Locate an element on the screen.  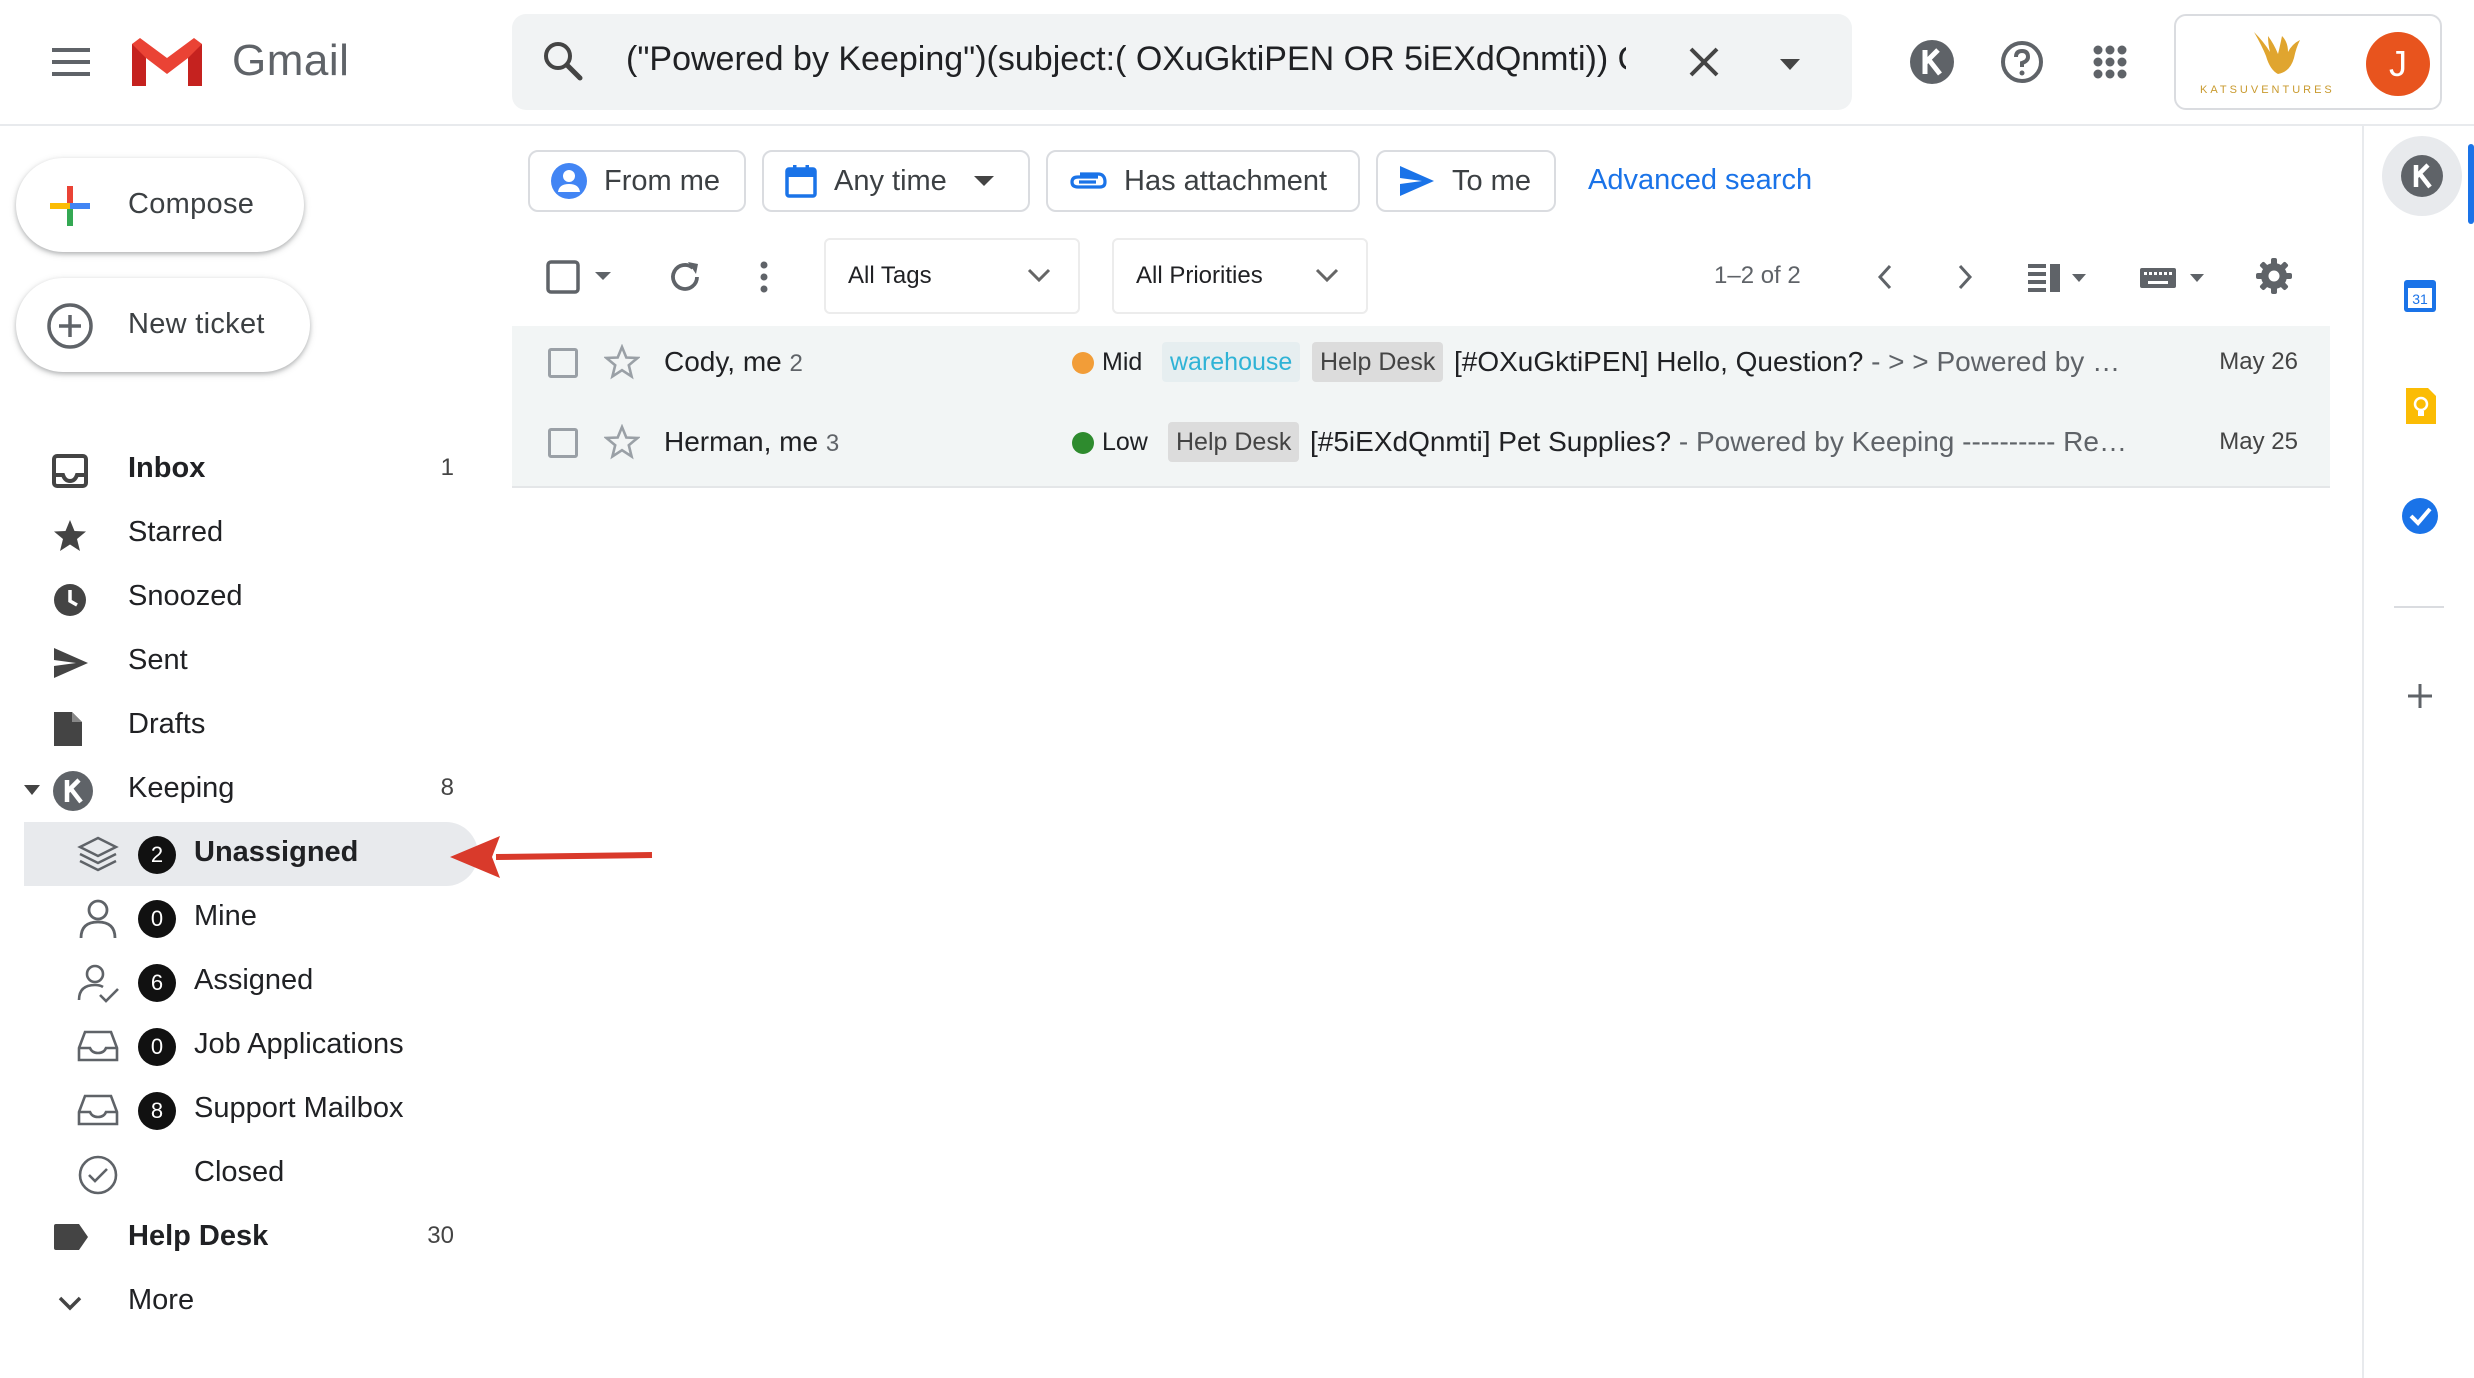
katsuventures-rooster-logo is located at coordinates (2274, 54).